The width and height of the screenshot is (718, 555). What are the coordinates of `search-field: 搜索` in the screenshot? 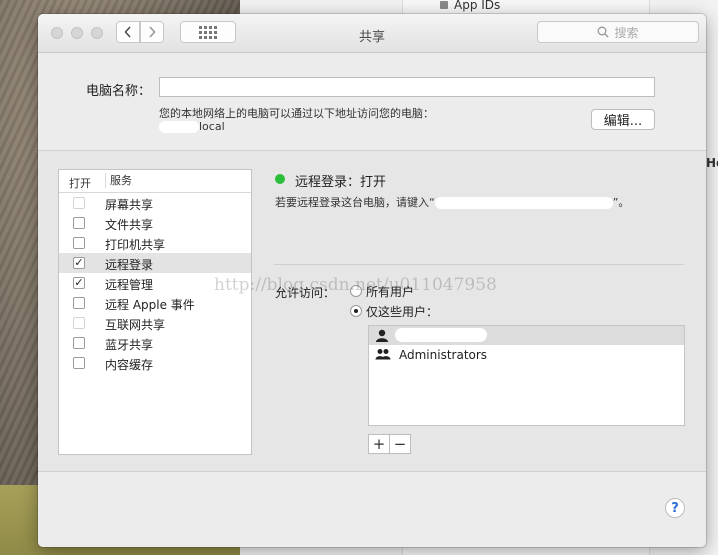 It's located at (618, 32).